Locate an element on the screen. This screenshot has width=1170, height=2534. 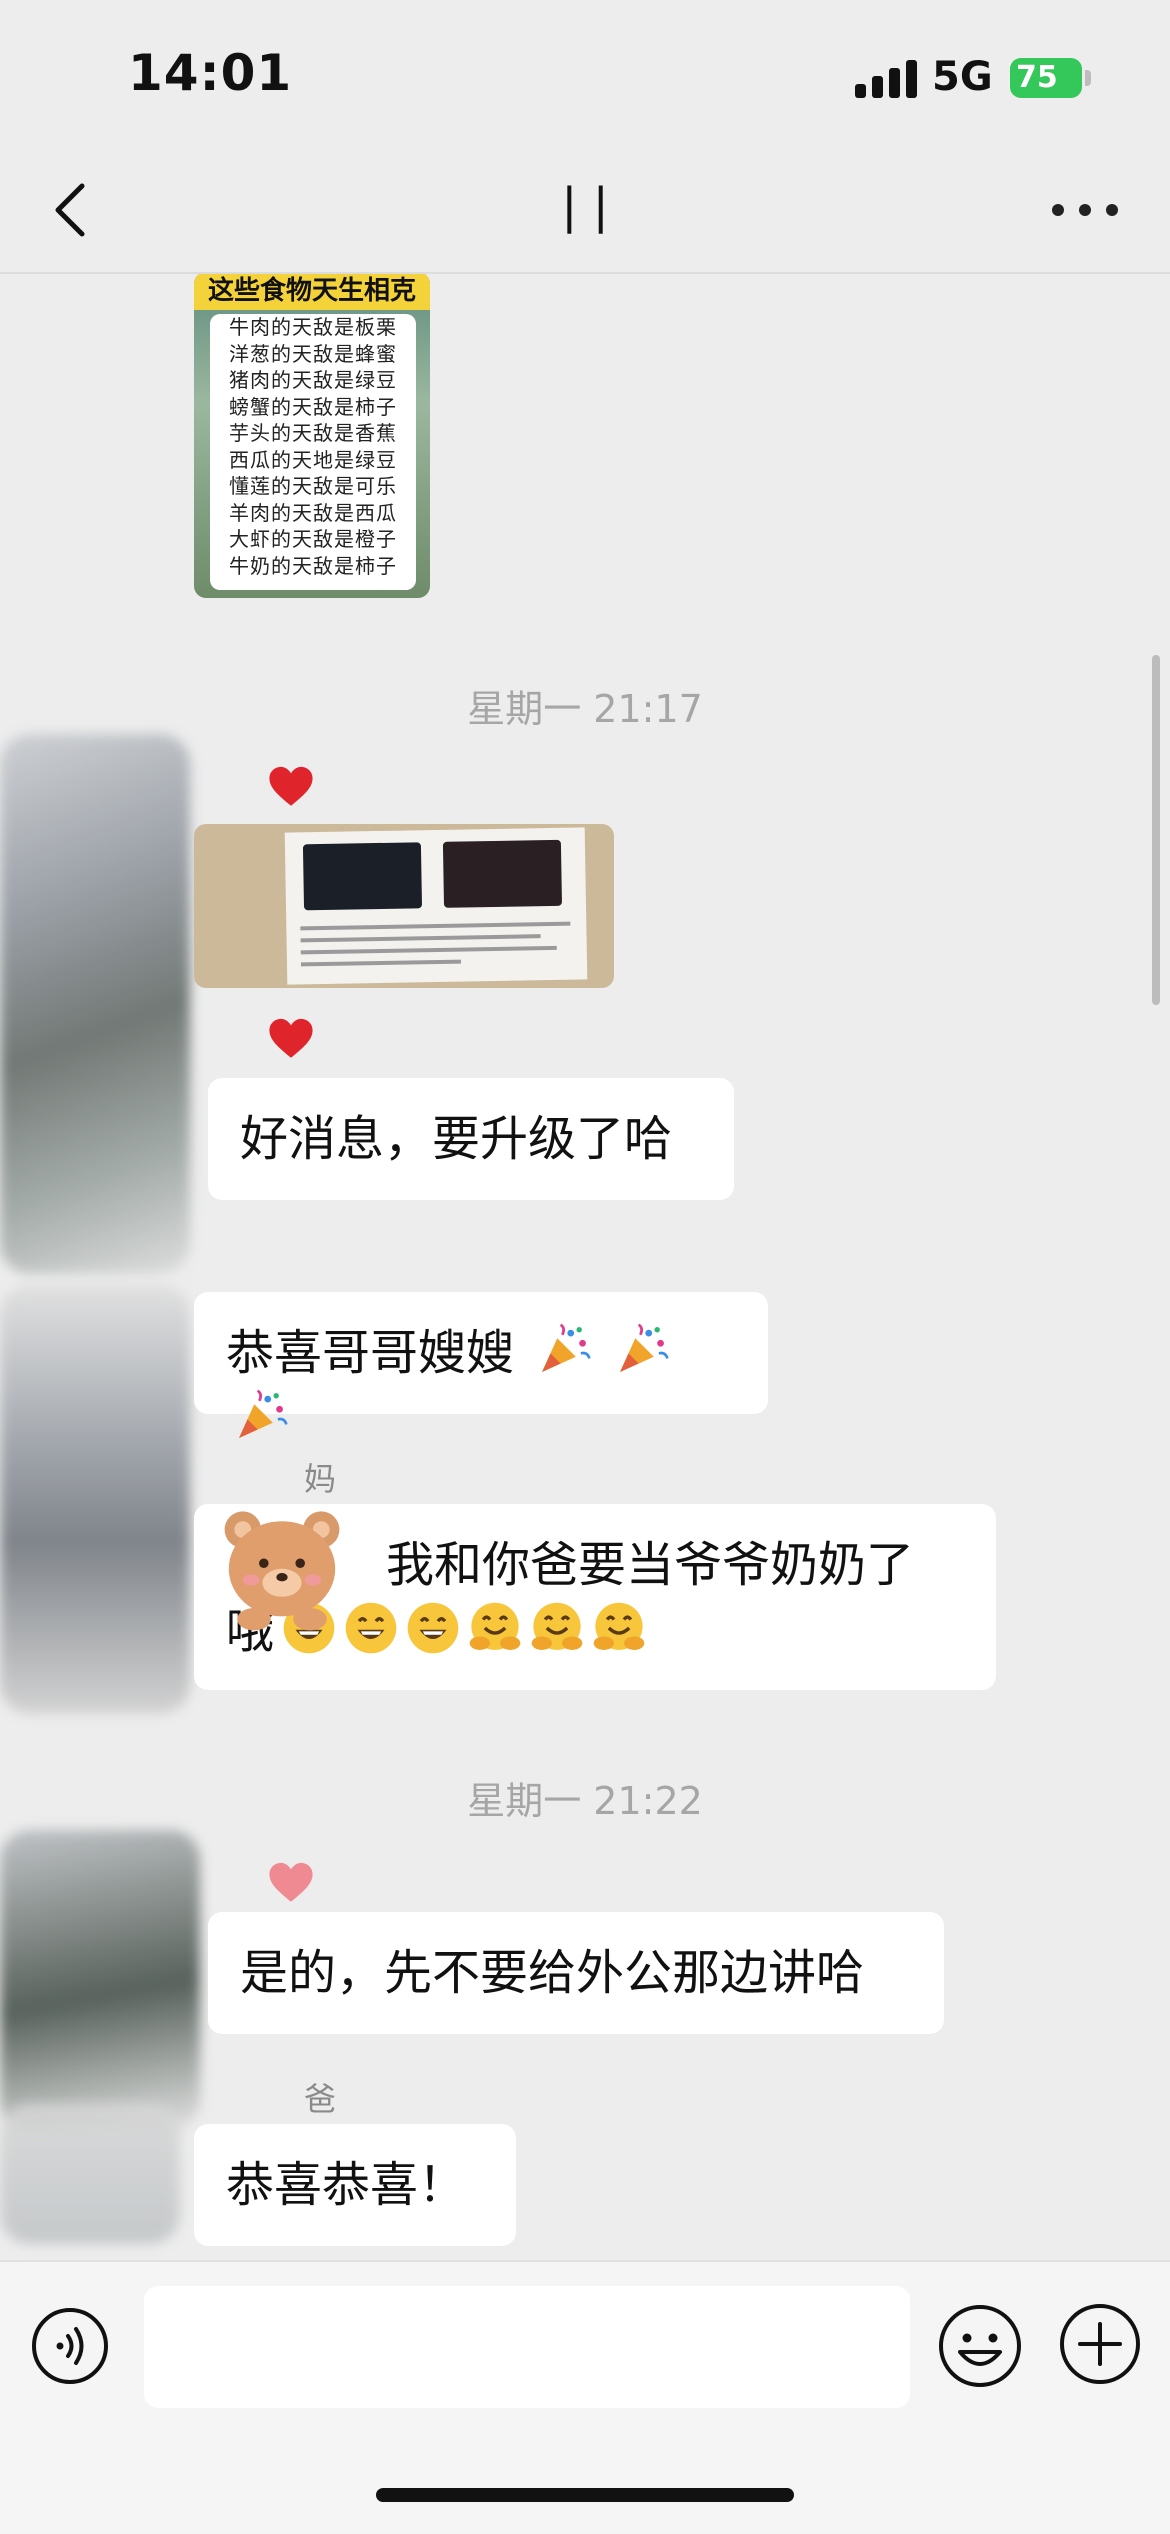
message-bubble: 是的，先不要给外公那边讲哈 is located at coordinates (576, 1973).